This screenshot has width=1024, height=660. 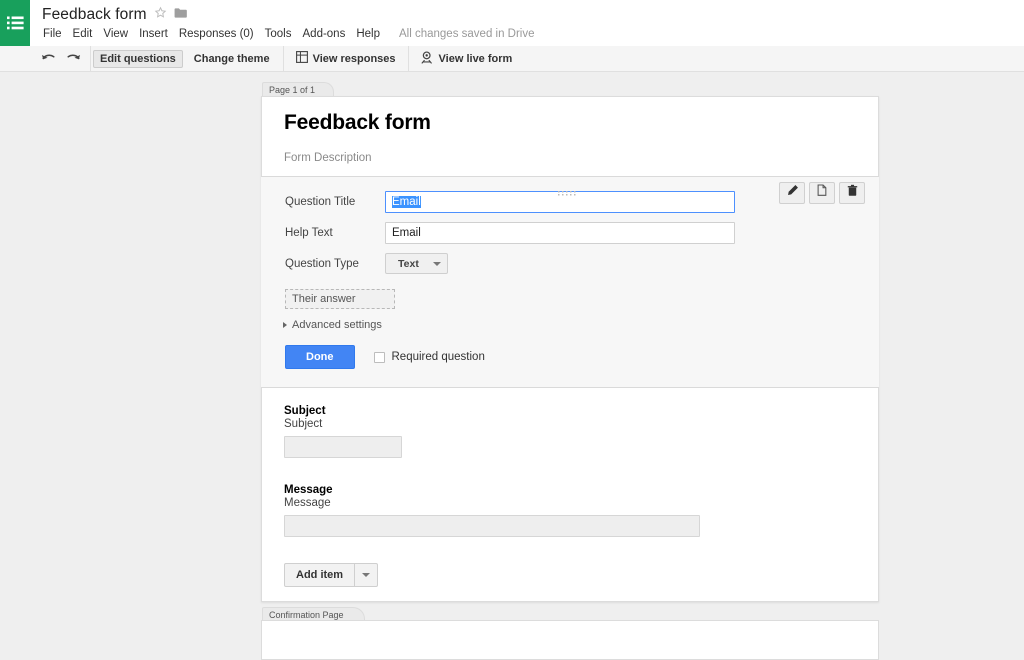 I want to click on question-title-label: Question Title, so click(x=320, y=202).